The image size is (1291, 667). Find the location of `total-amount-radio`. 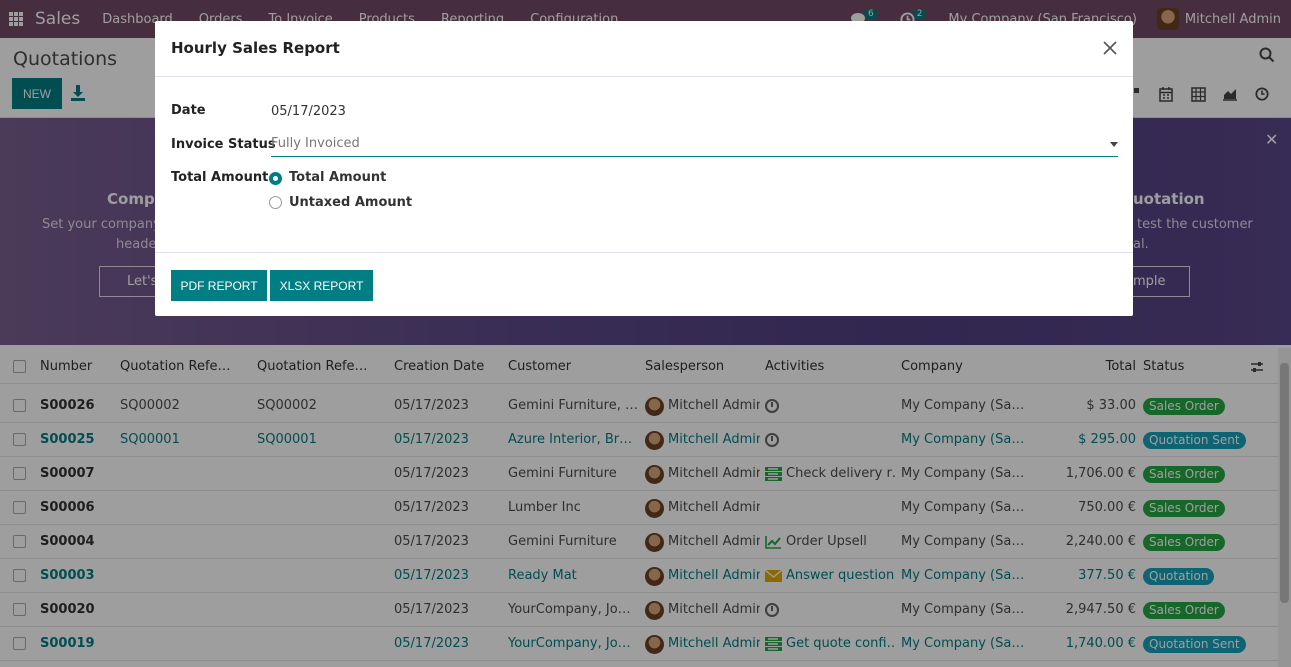

total-amount-radio is located at coordinates (275, 178).